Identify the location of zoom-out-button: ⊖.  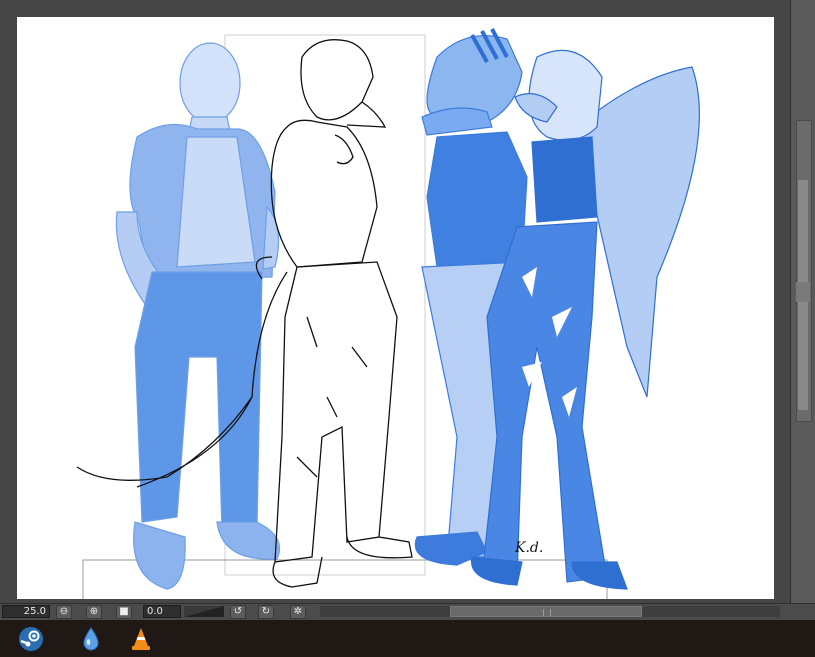
(64, 612).